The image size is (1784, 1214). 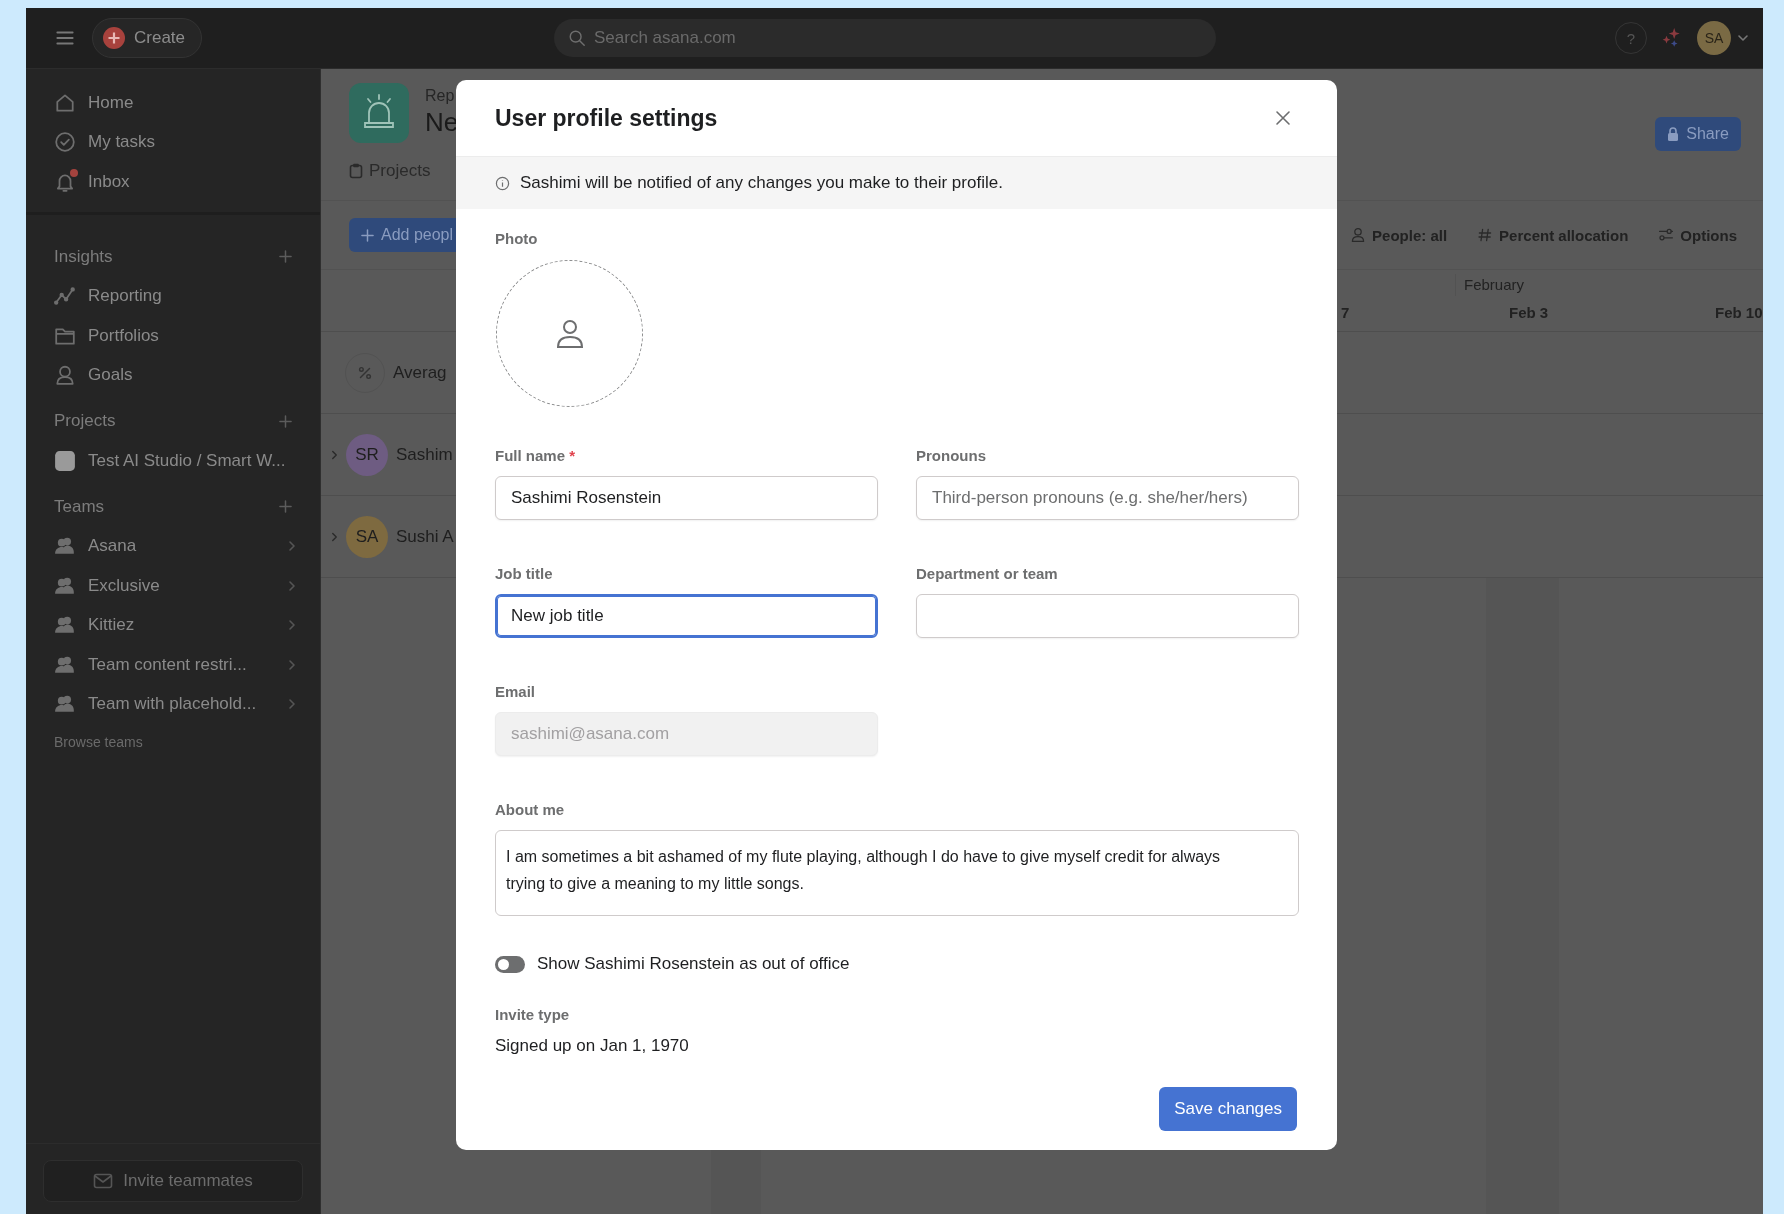 I want to click on sidebar-item: Kittiez, so click(x=173, y=625).